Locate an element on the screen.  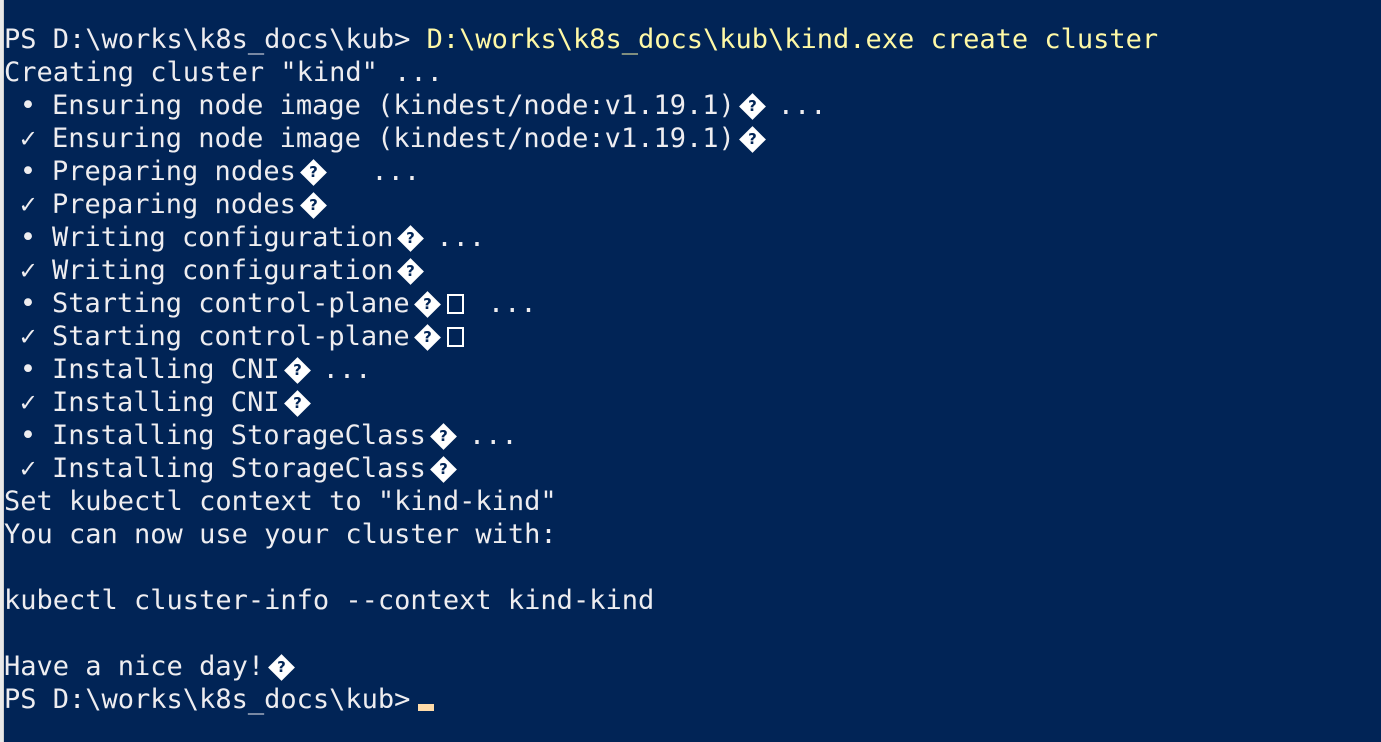
step-line: ✓ Installing StorageClass? is located at coordinates (692, 468).